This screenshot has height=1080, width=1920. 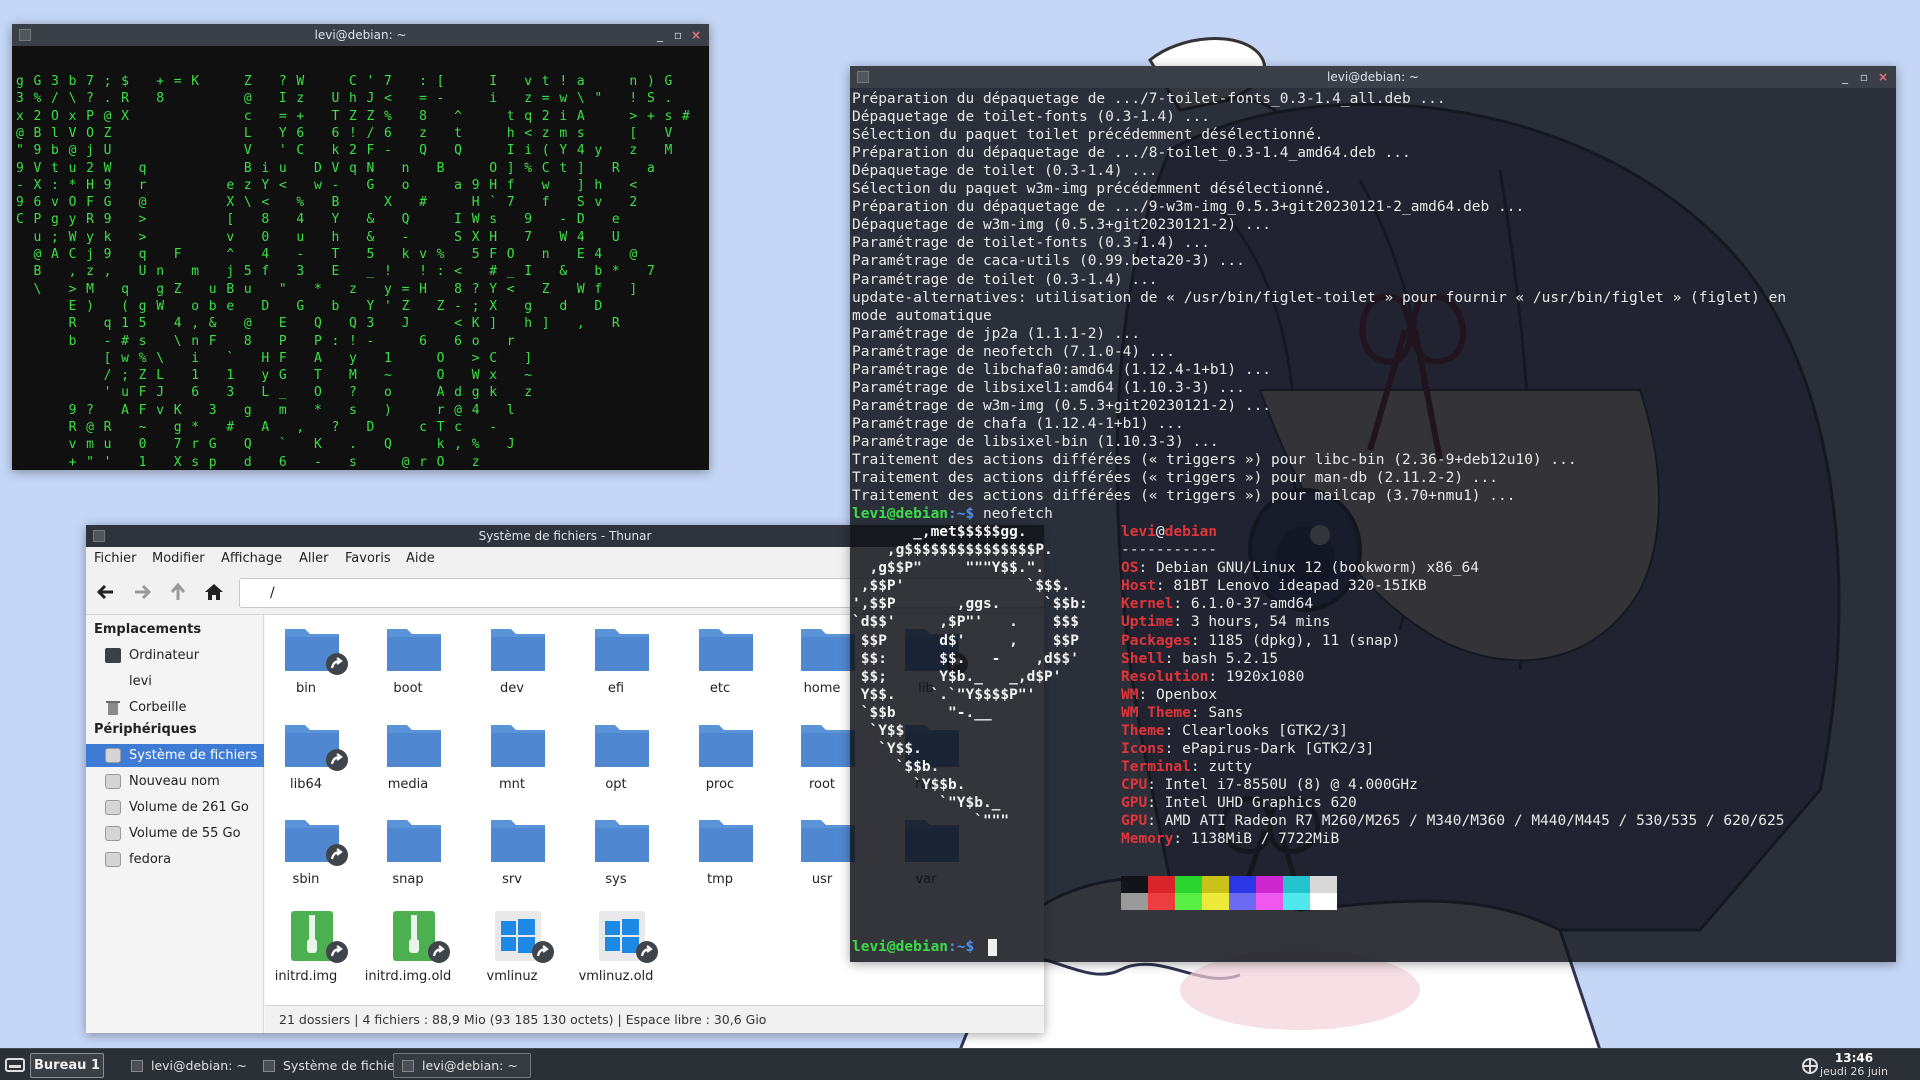 I want to click on matrix-glyph-row: R@R ~ g* # A , ? D cTc -, so click(x=261, y=427).